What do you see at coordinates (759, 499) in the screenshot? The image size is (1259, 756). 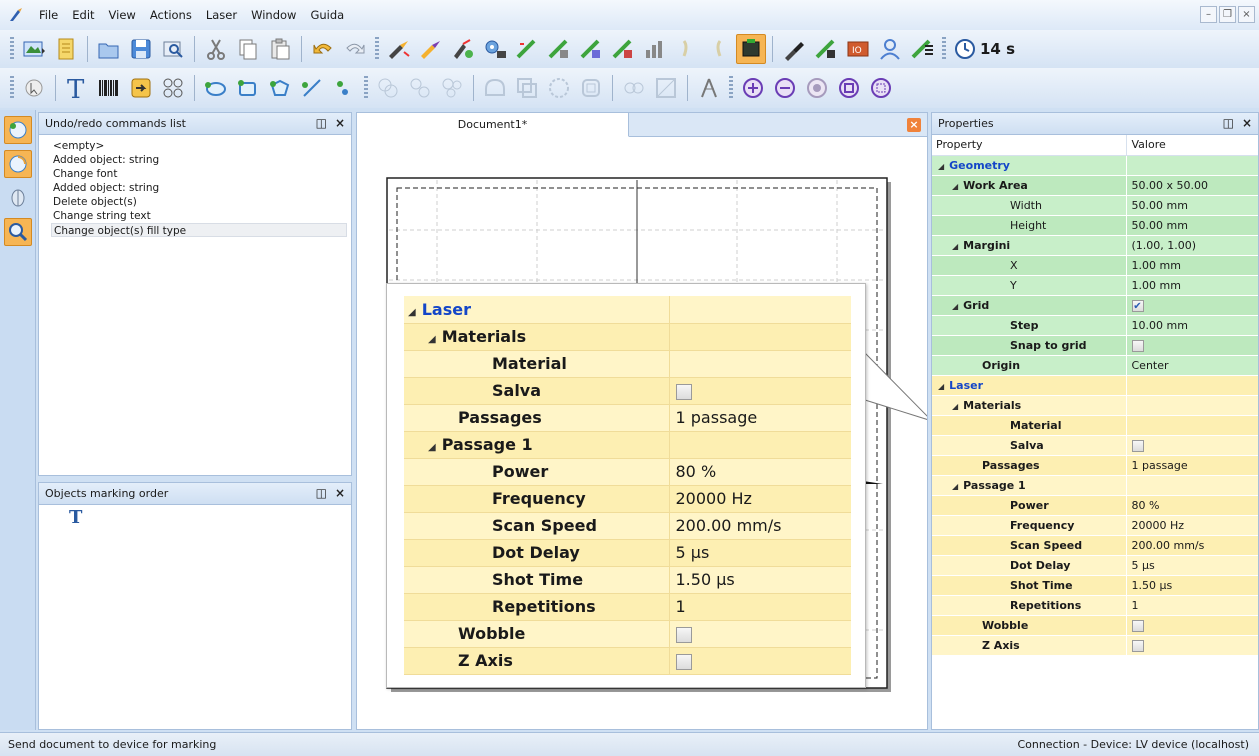 I see `callout-value-cell: 20000 Hz` at bounding box center [759, 499].